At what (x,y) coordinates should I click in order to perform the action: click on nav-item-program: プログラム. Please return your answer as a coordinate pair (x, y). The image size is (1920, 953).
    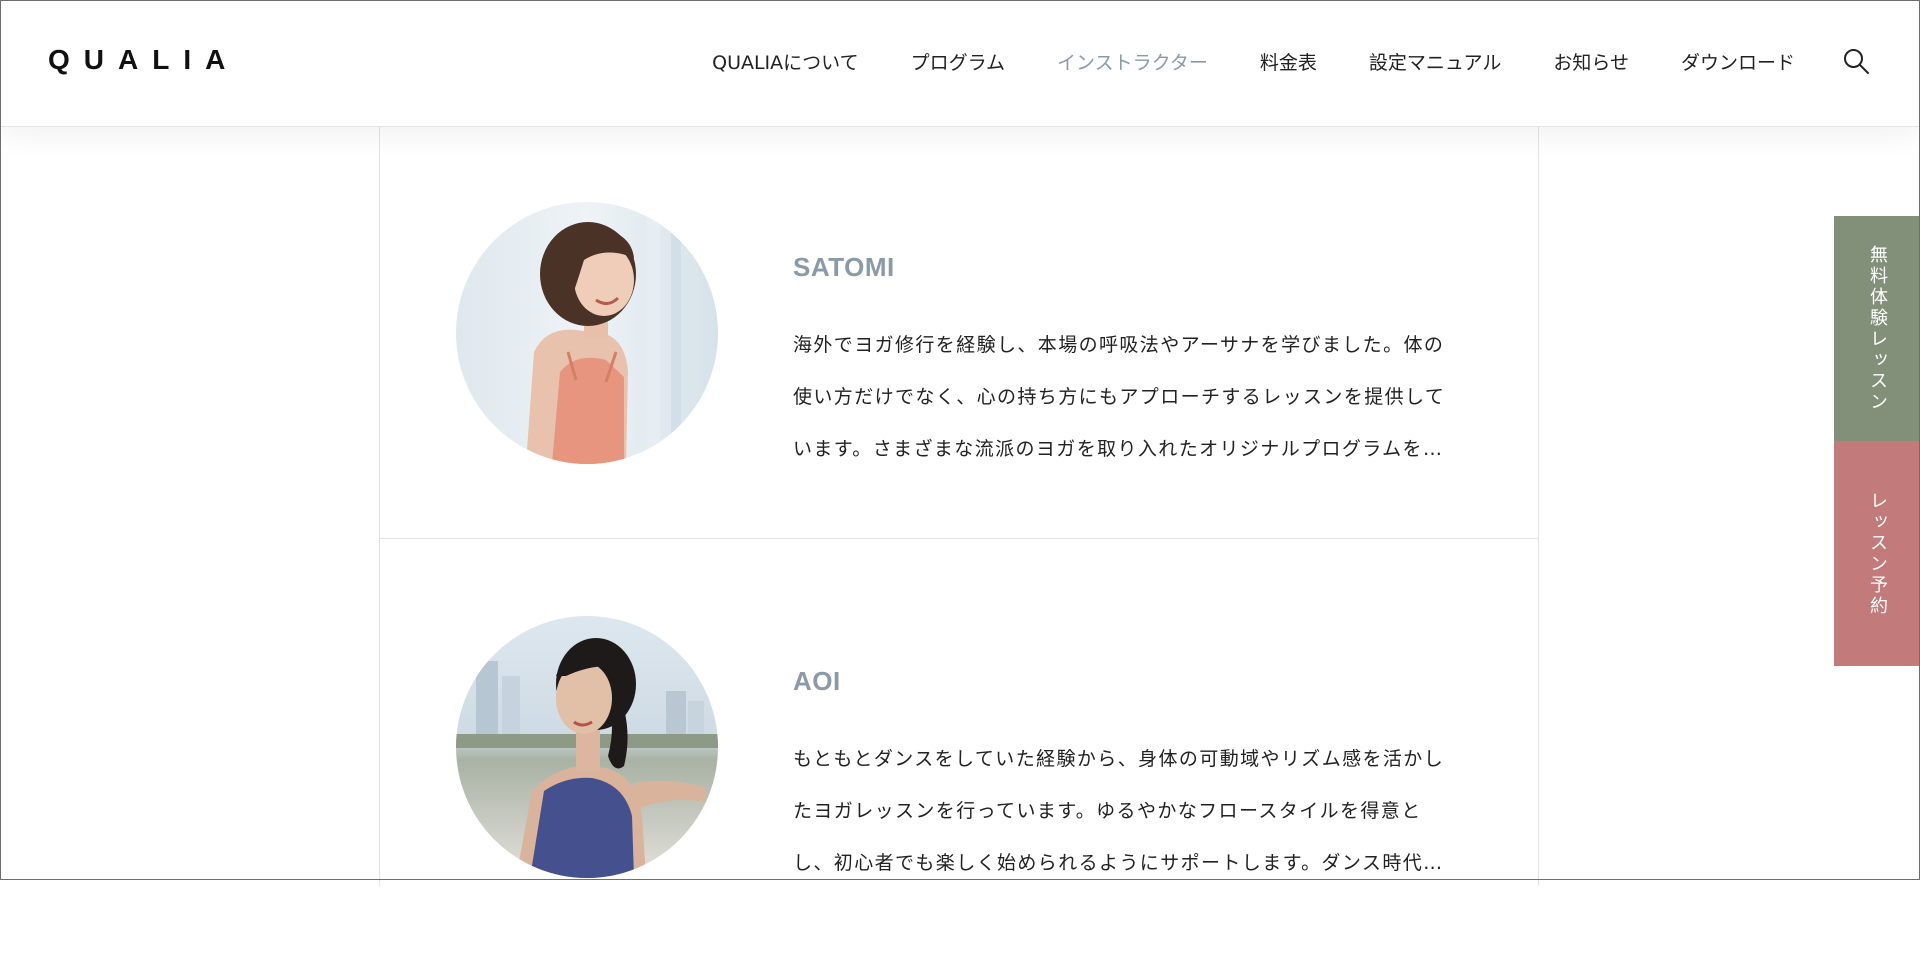
    Looking at the image, I should click on (958, 61).